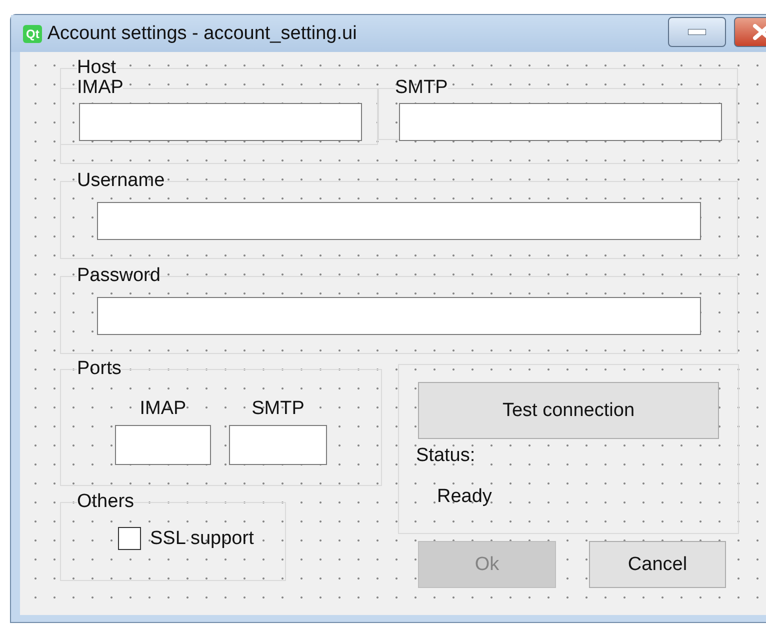  Describe the element at coordinates (657, 564) in the screenshot. I see `cancel-button: Cancel` at that location.